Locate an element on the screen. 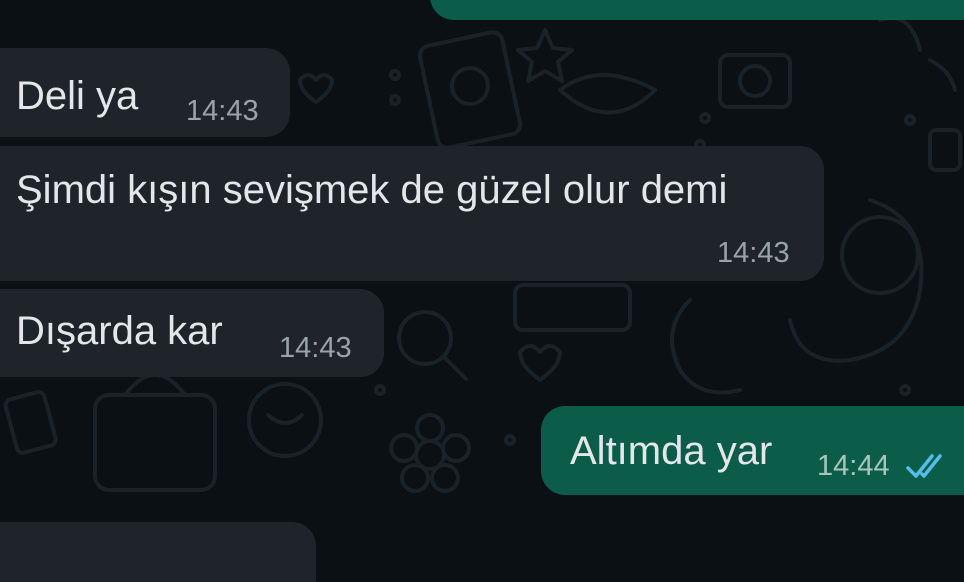 The width and height of the screenshot is (964, 582). message-bubble-incoming: Deli ya 14:43 is located at coordinates (145, 92).